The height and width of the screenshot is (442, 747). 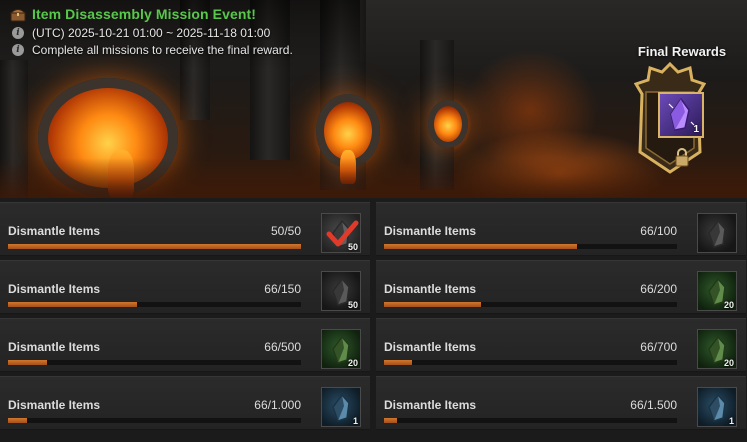 What do you see at coordinates (561, 403) in the screenshot?
I see `mission-card: Dismantle Items 66/1.500 1` at bounding box center [561, 403].